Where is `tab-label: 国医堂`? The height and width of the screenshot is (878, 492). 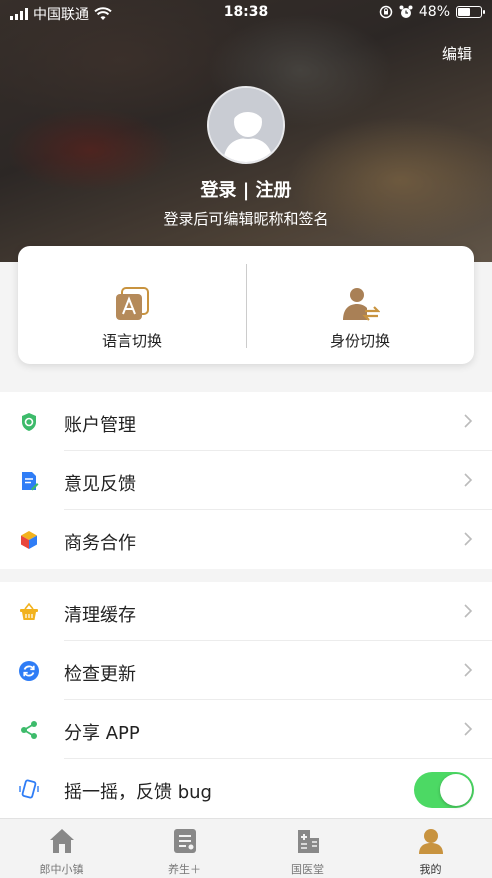
tab-label: 国医堂 is located at coordinates (307, 869).